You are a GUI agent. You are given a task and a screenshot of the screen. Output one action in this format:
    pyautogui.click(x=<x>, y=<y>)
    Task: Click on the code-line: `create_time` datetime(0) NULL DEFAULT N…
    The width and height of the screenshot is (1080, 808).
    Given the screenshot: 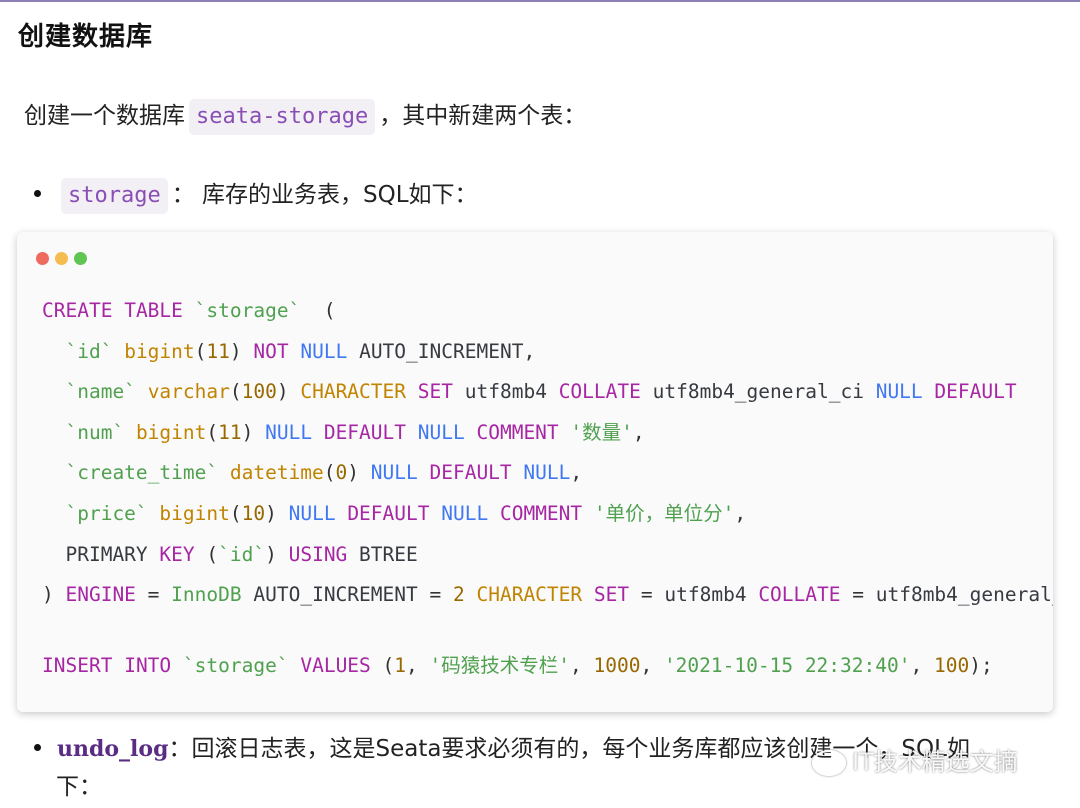 What is the action you would take?
    pyautogui.click(x=324, y=473)
    